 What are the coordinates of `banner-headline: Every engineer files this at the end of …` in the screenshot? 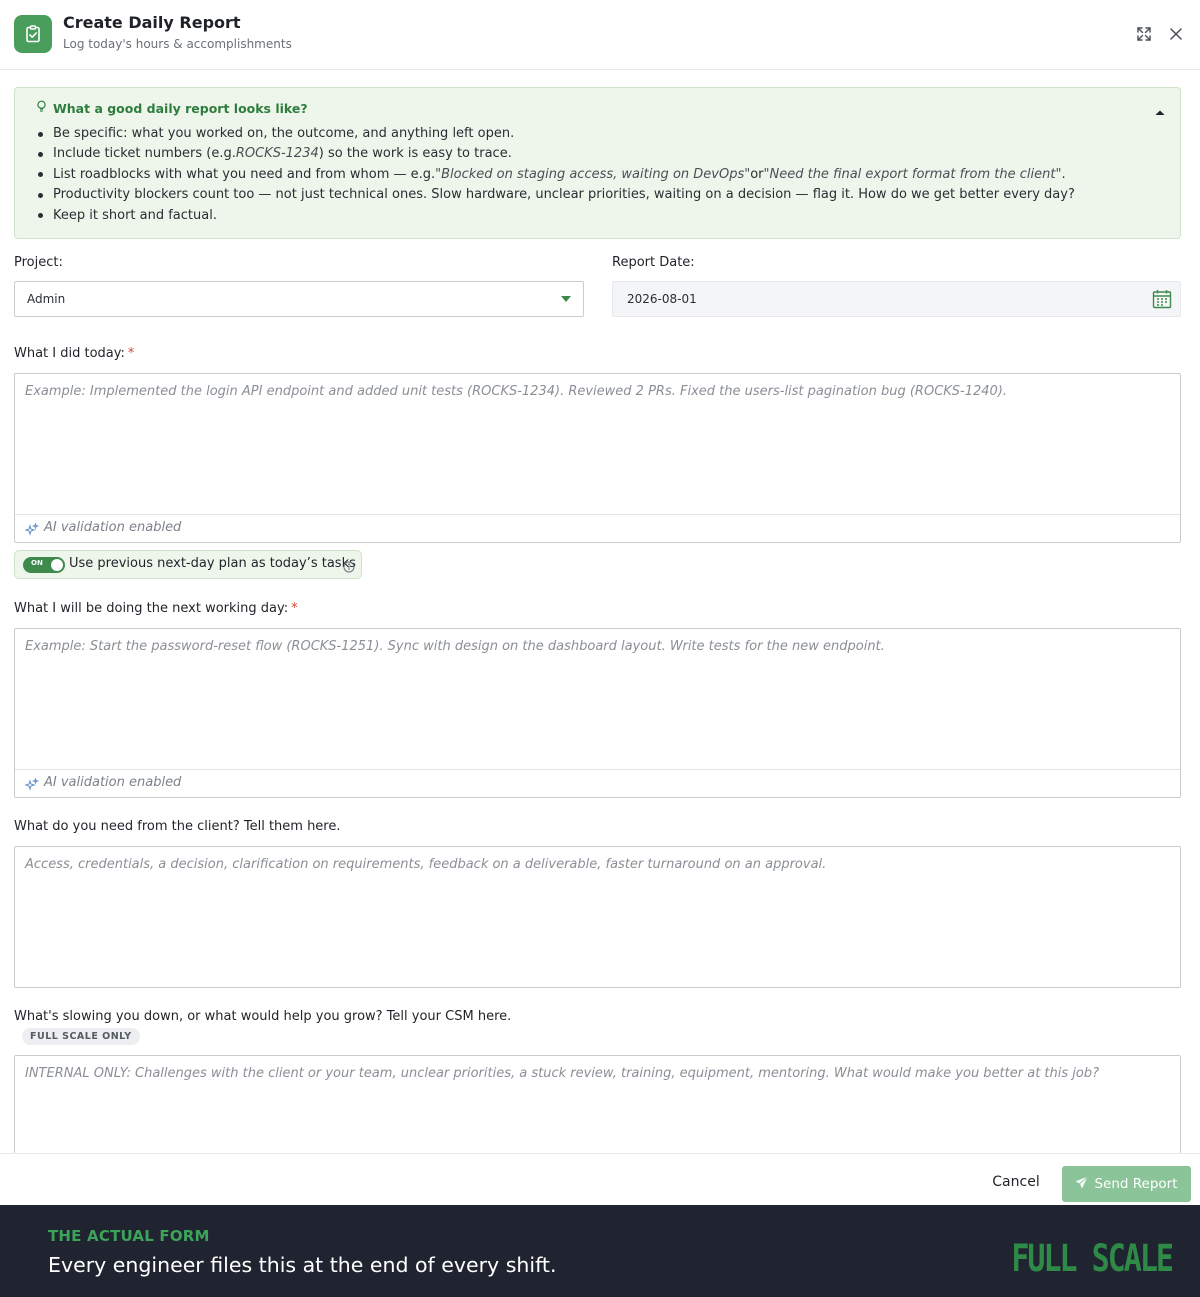 It's located at (302, 1265).